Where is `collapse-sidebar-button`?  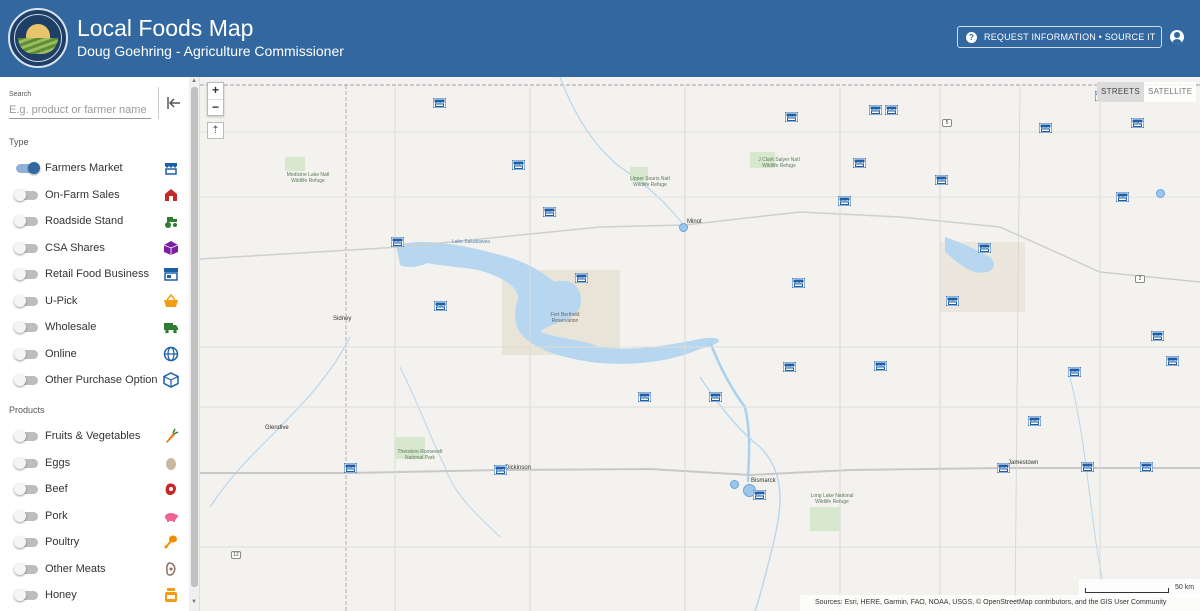 collapse-sidebar-button is located at coordinates (173, 103).